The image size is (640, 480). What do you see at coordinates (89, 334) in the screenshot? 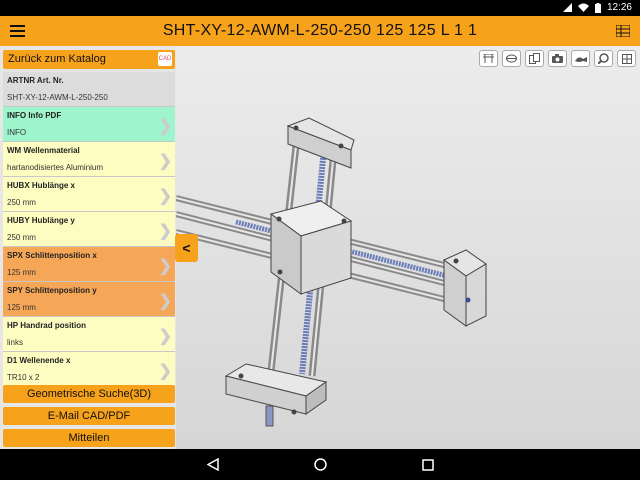
I see `param-hp: HP Handrad position links ❯` at bounding box center [89, 334].